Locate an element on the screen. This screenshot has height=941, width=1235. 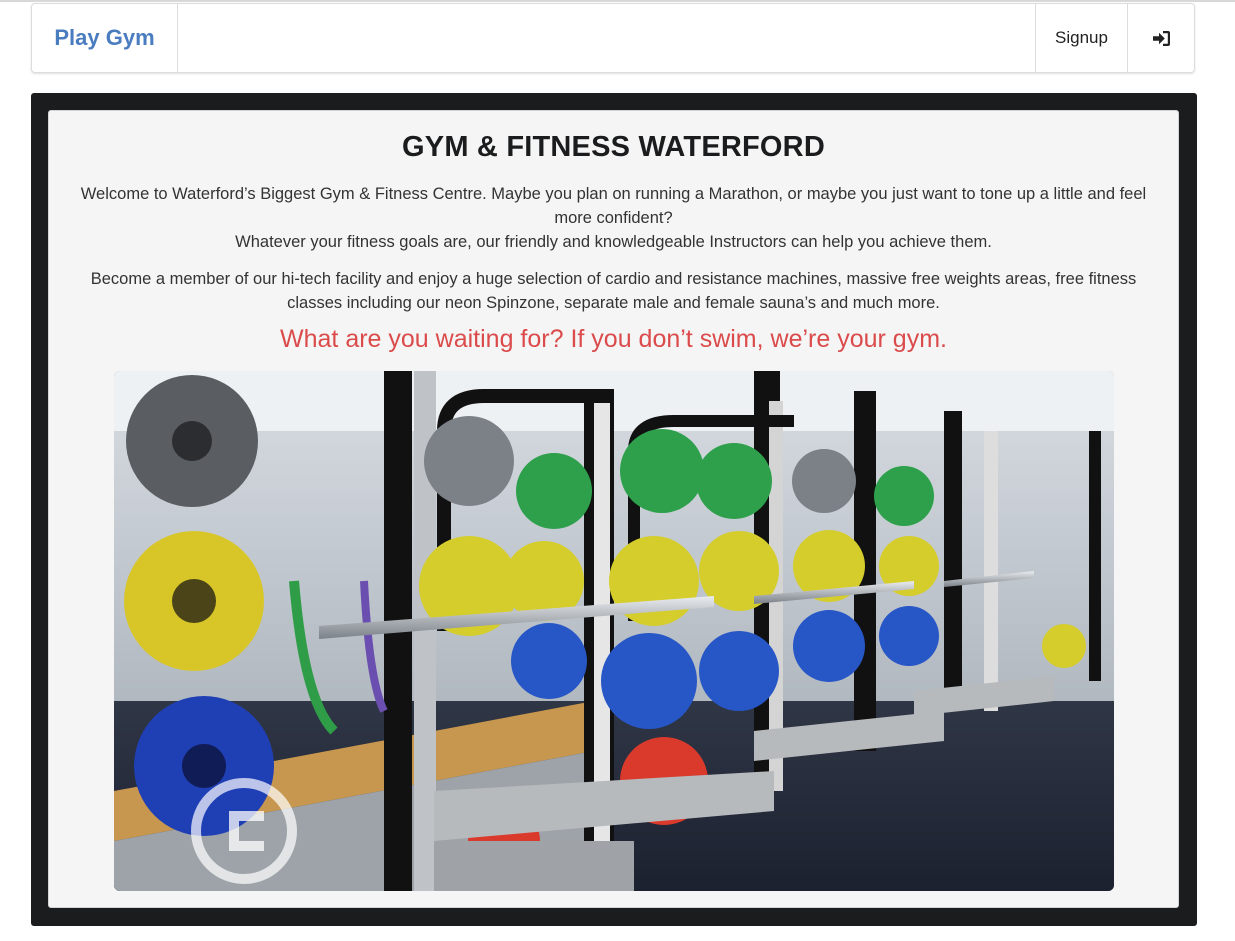
navbar: Play Gym Signup is located at coordinates (613, 38).